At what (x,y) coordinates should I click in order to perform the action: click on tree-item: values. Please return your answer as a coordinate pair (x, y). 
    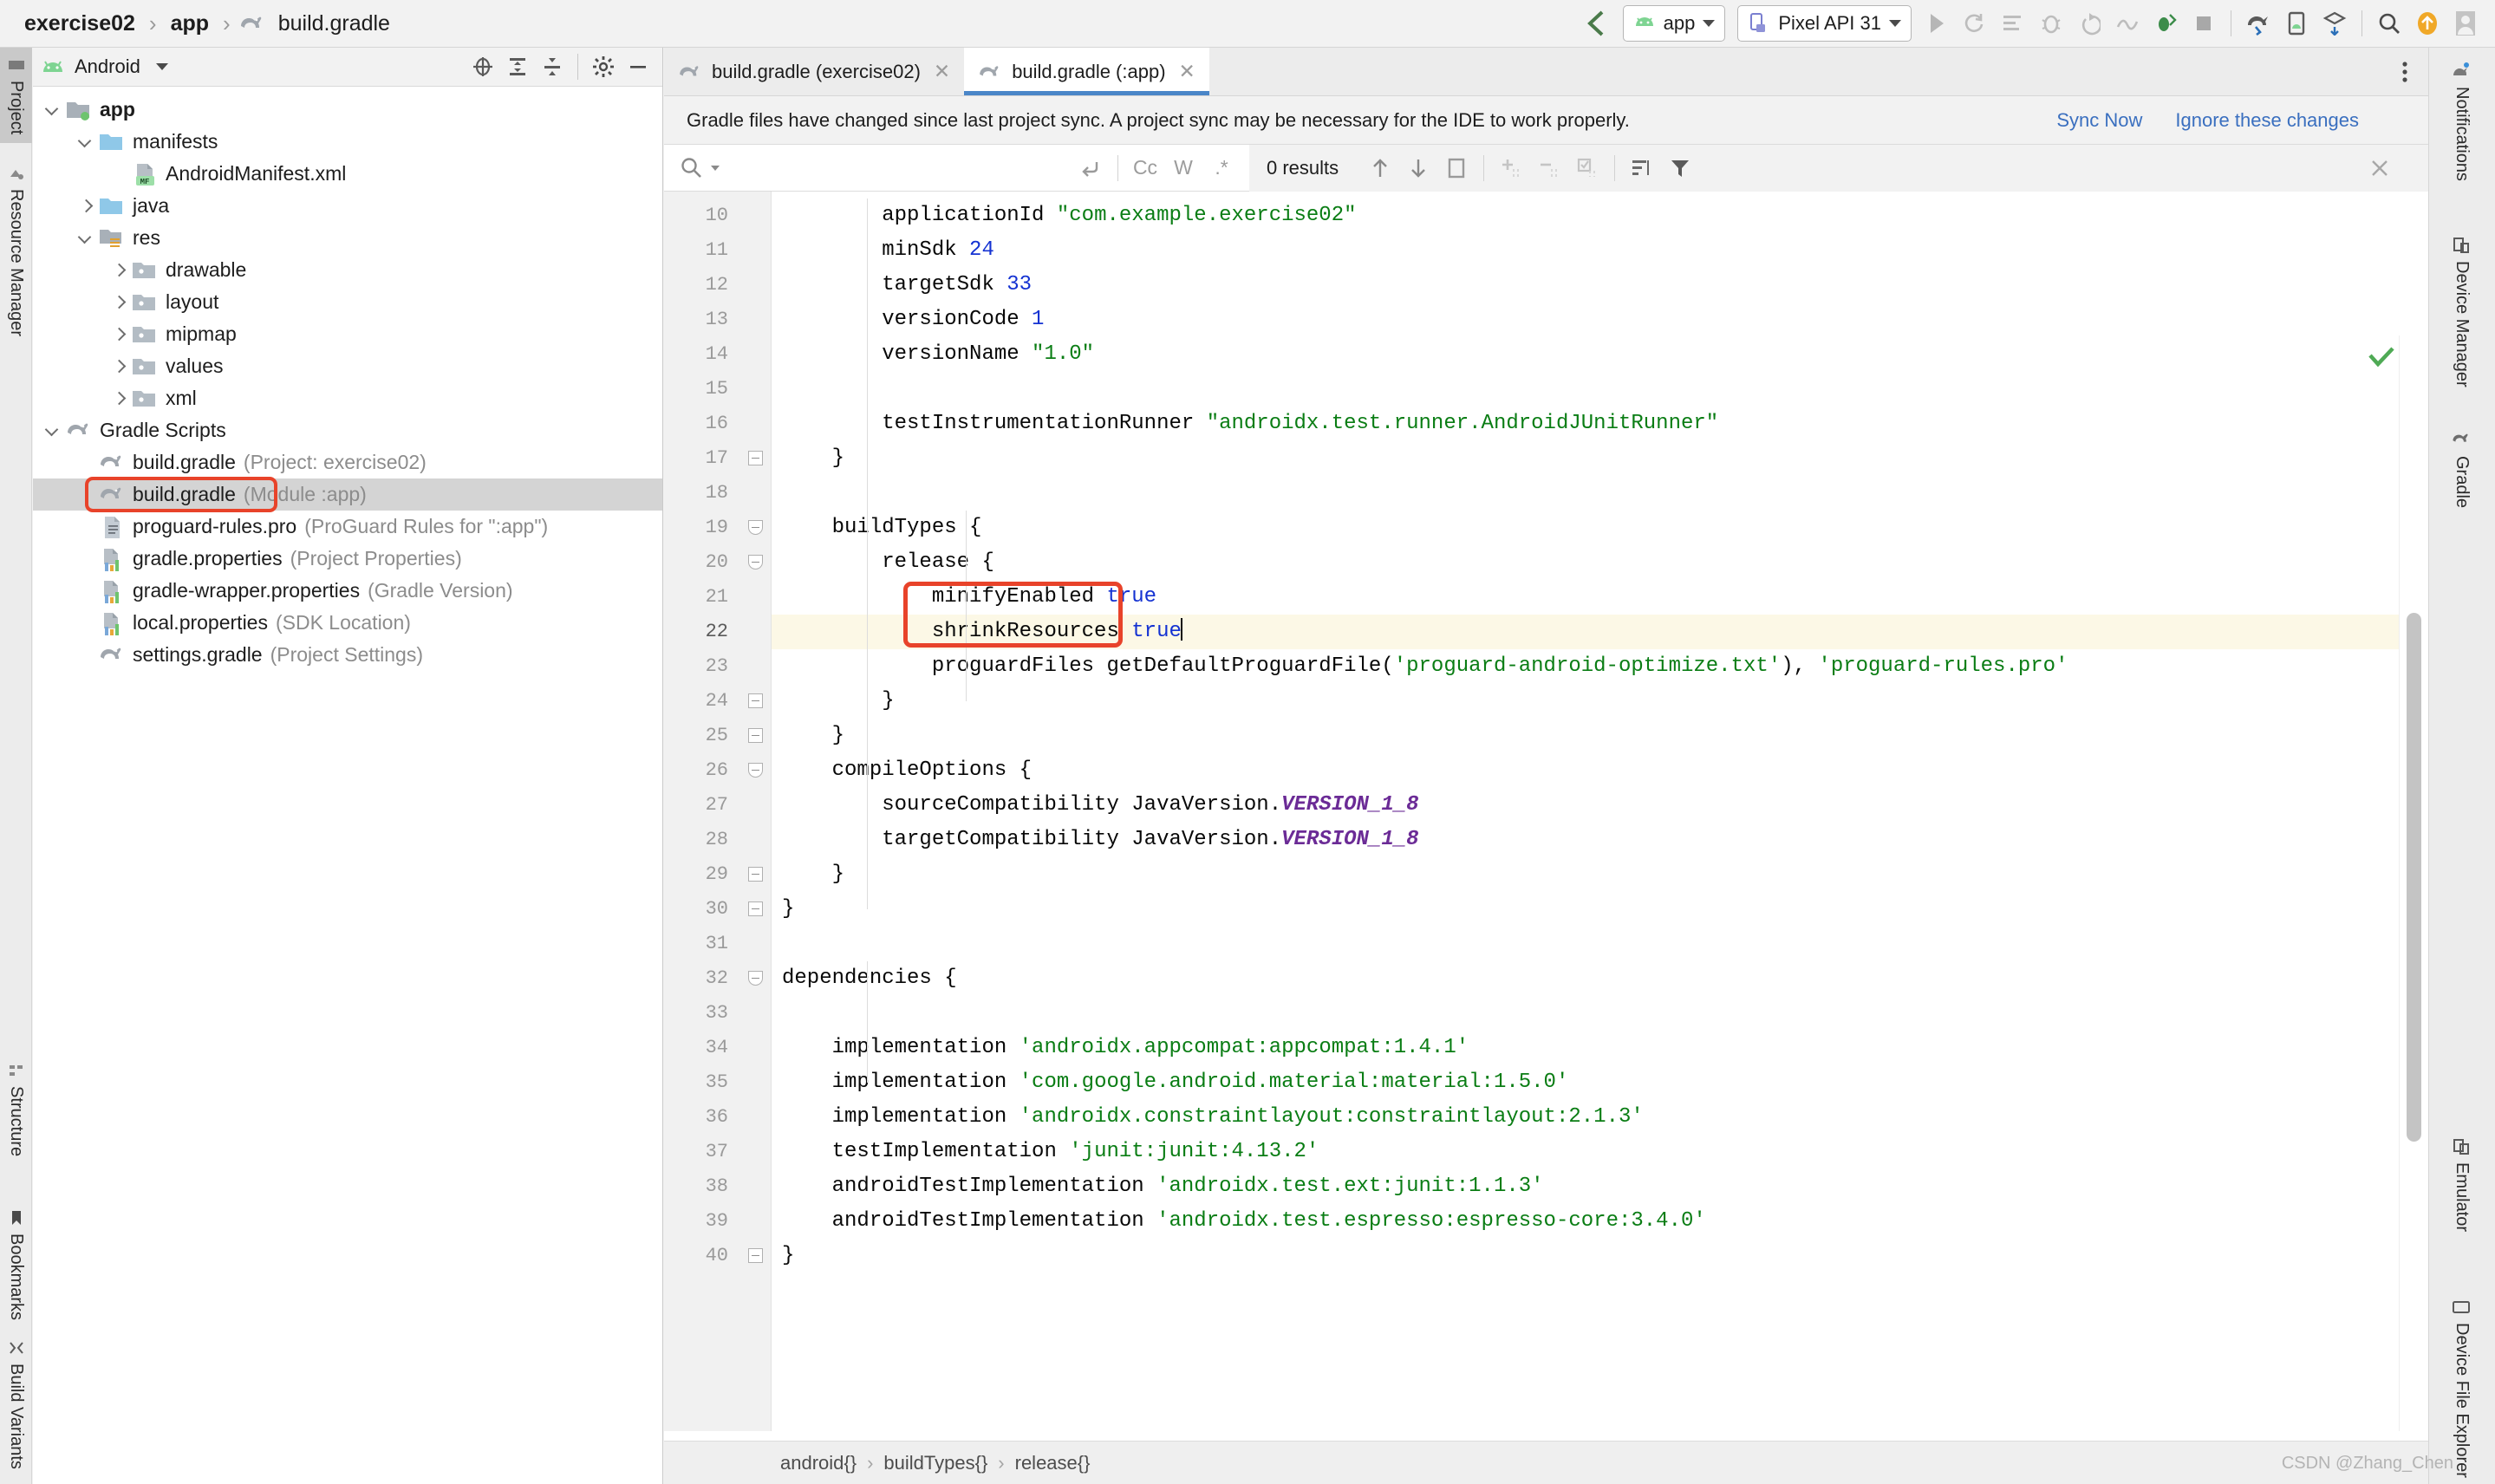
    Looking at the image, I should click on (347, 366).